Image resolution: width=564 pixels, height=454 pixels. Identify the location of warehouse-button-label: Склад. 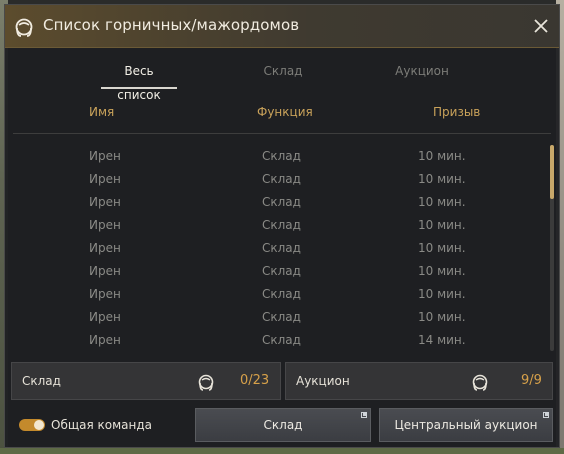
(283, 425).